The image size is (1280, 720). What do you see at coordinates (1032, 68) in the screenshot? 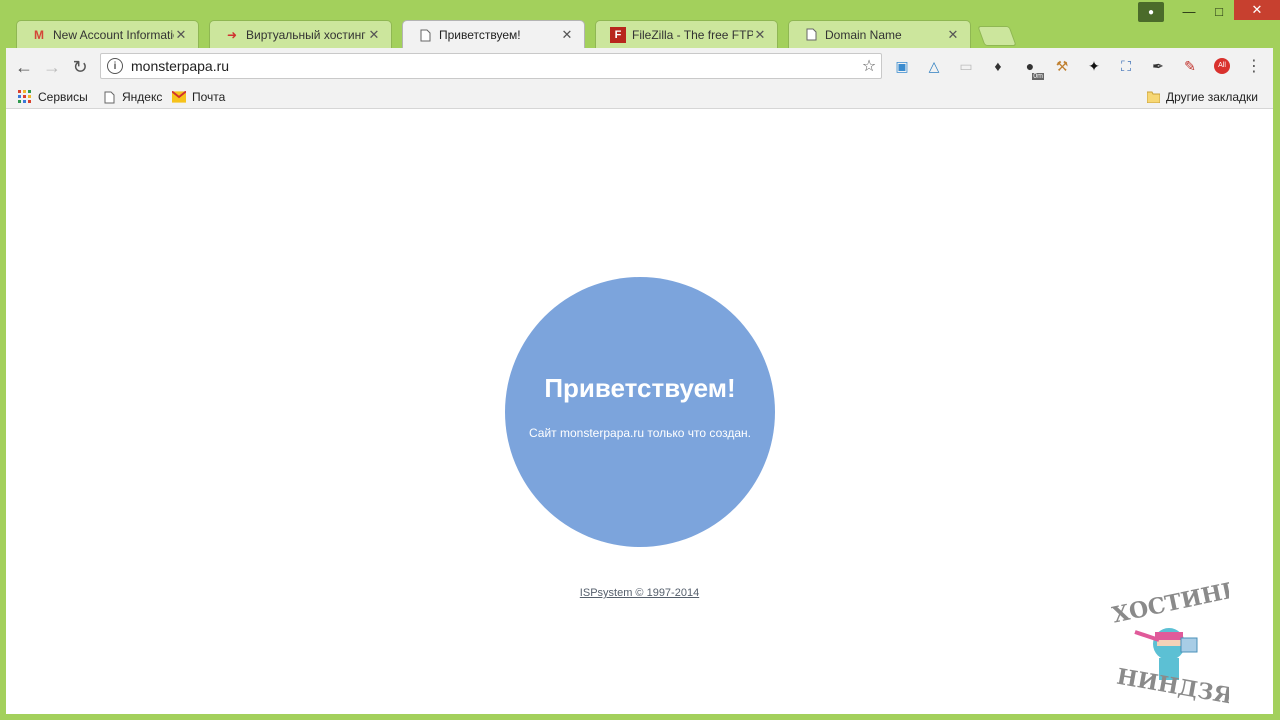
I see `extension-timer-icon: ● 0m` at bounding box center [1032, 68].